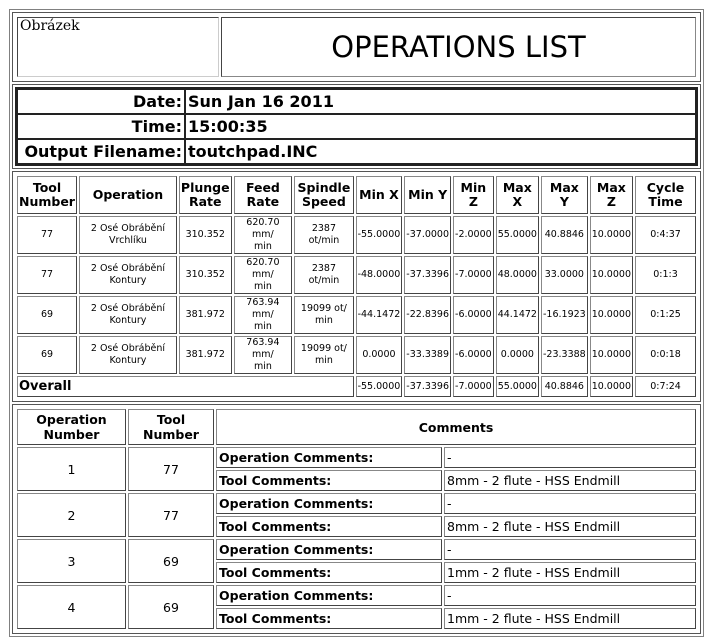  I want to click on max-y: -16.1923, so click(564, 315).